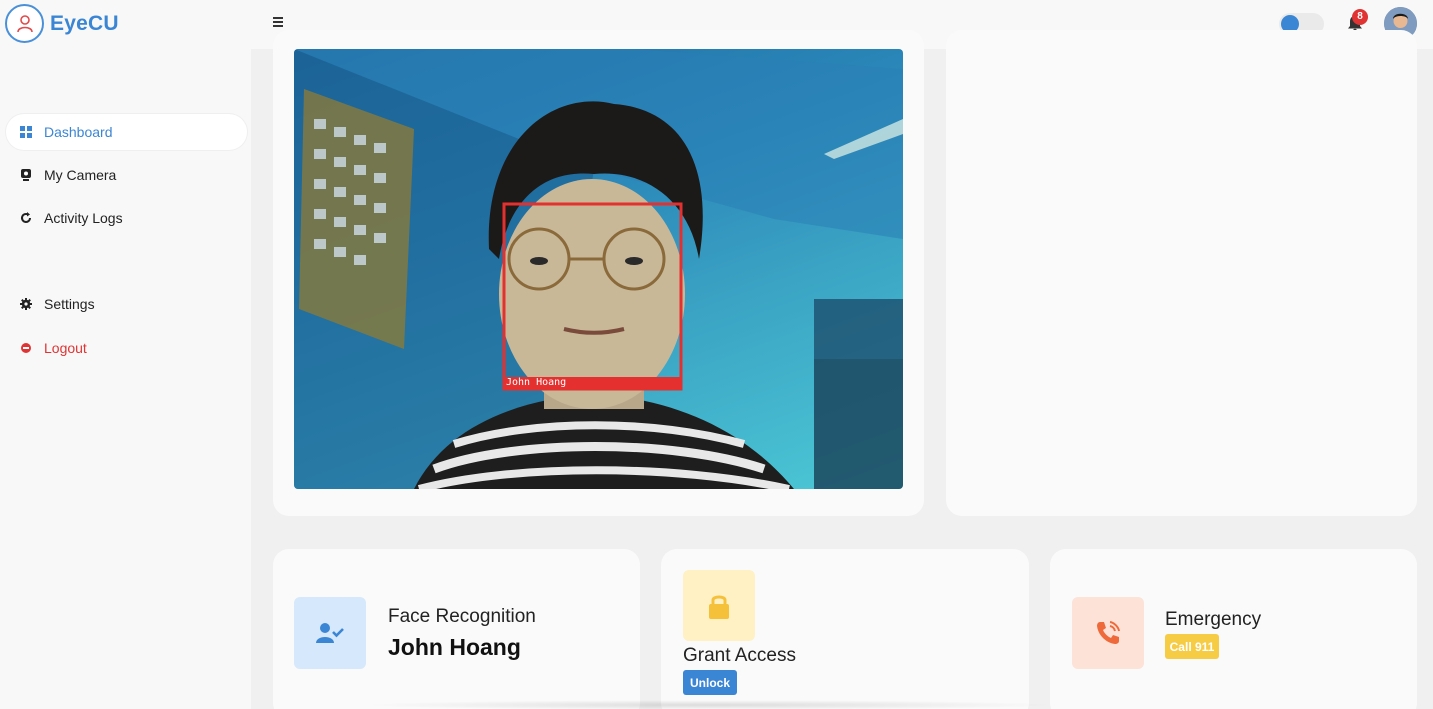 The image size is (1433, 709). I want to click on webcam-icon, so click(26, 175).